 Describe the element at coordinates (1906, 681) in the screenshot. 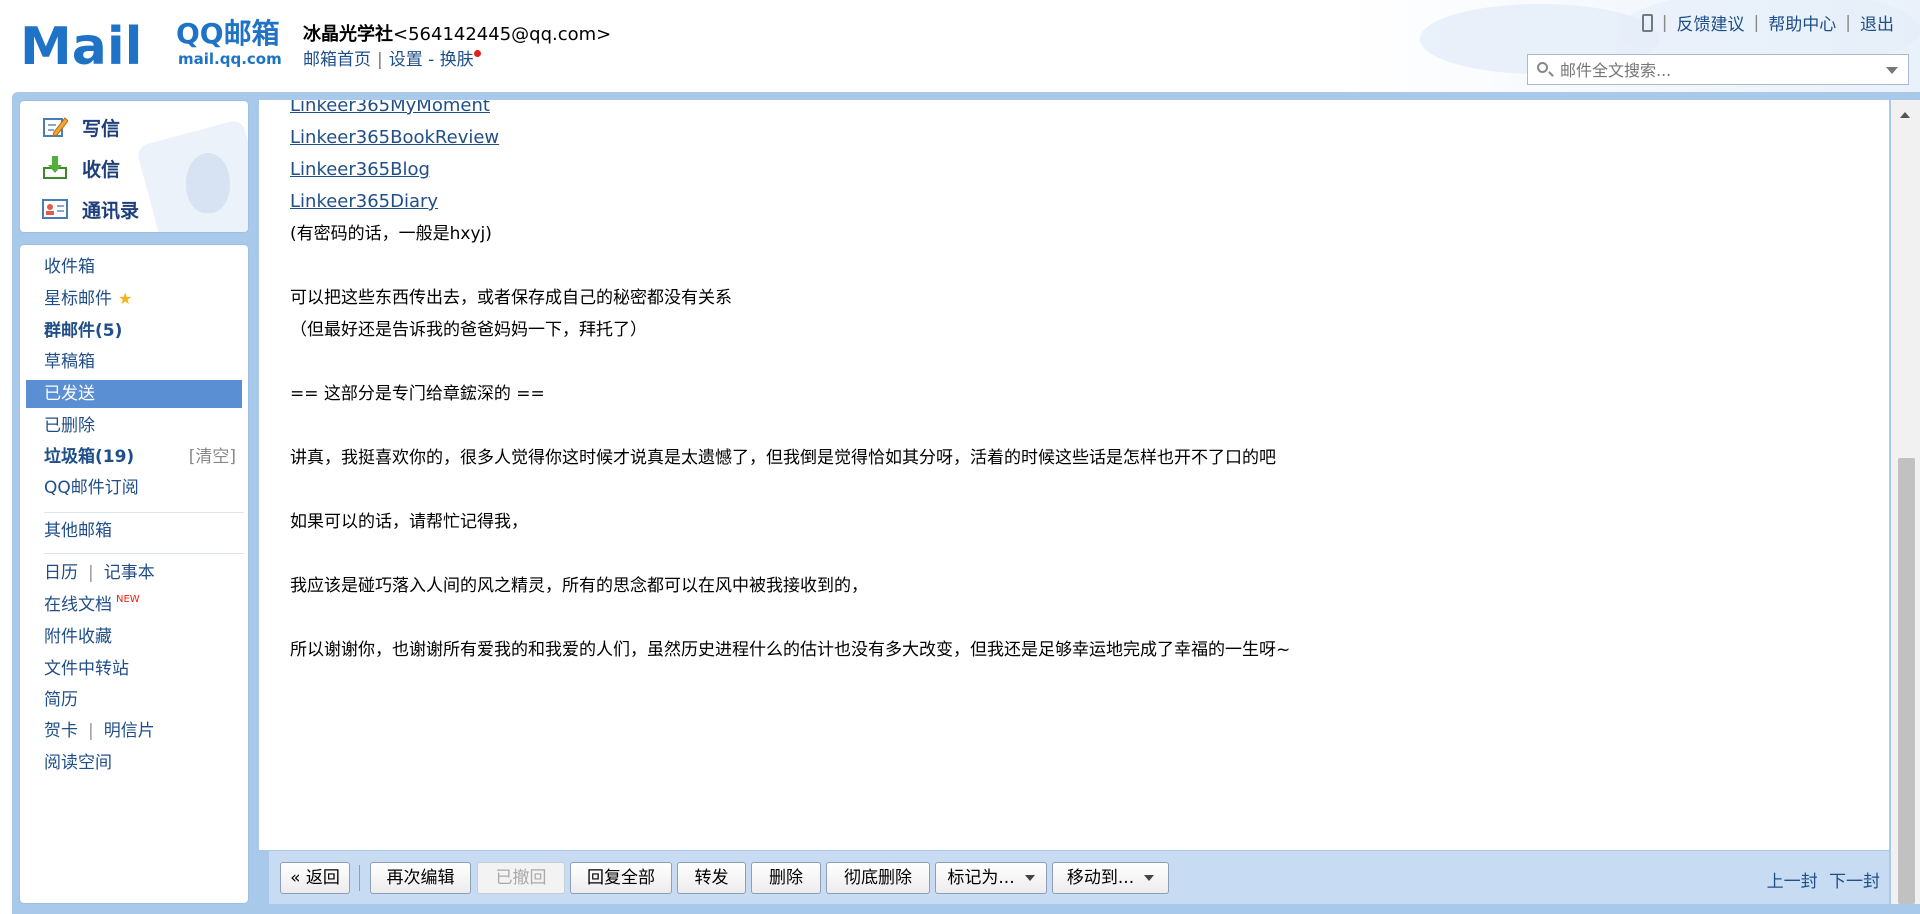

I see `scrollbar-thumb` at that location.